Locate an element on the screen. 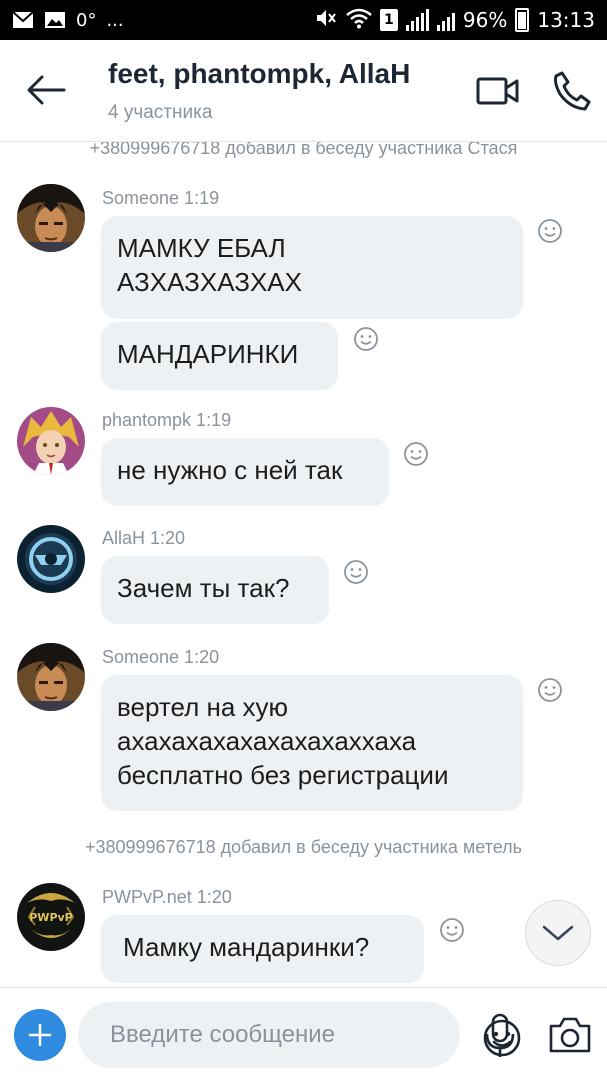  mute-icon is located at coordinates (326, 20).